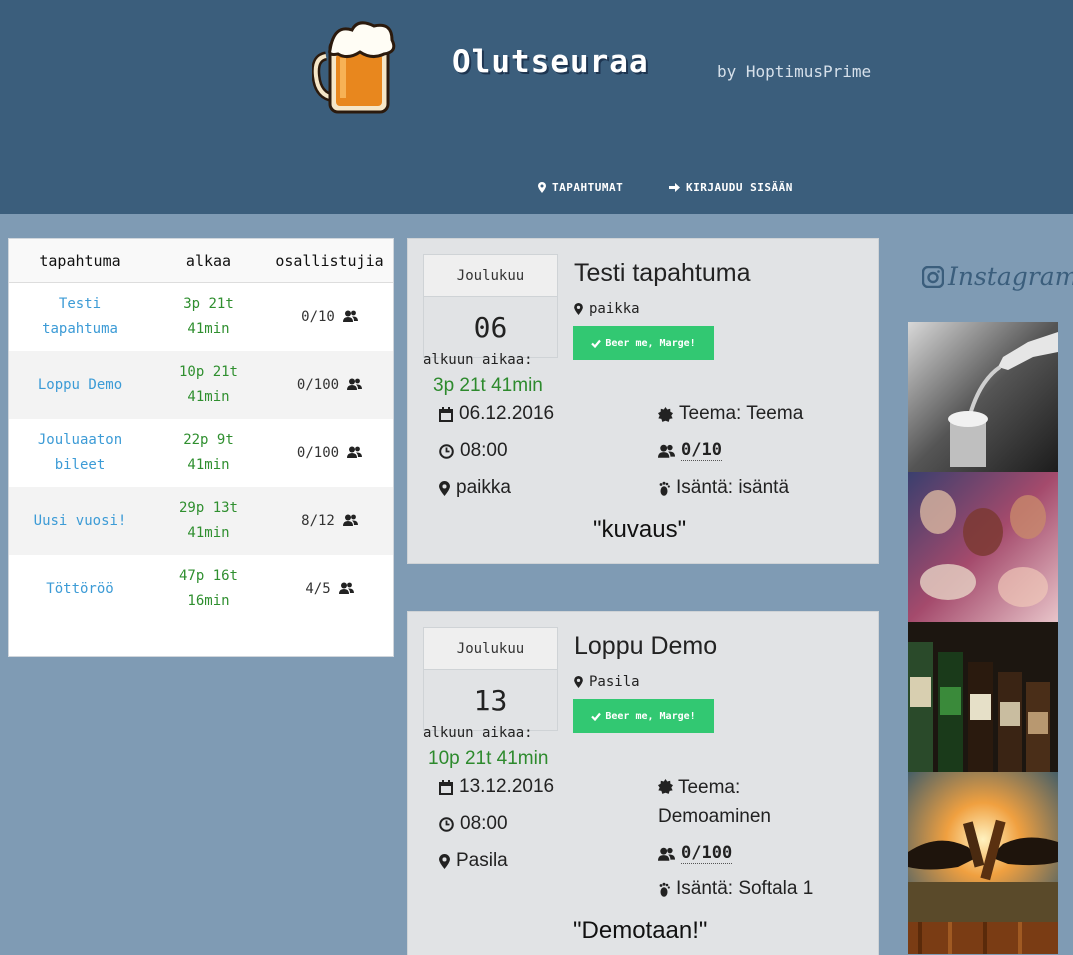  What do you see at coordinates (208, 317) in the screenshot?
I see `event-start: 3p 21t 41min` at bounding box center [208, 317].